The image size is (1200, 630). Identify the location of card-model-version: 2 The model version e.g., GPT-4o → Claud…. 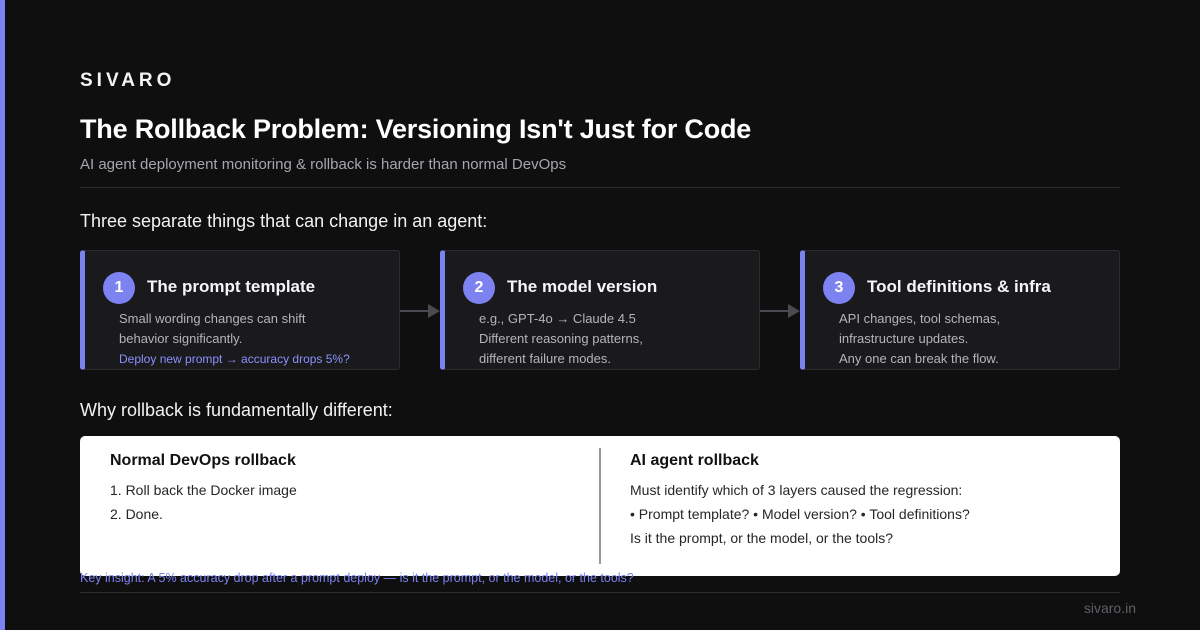
(600, 310).